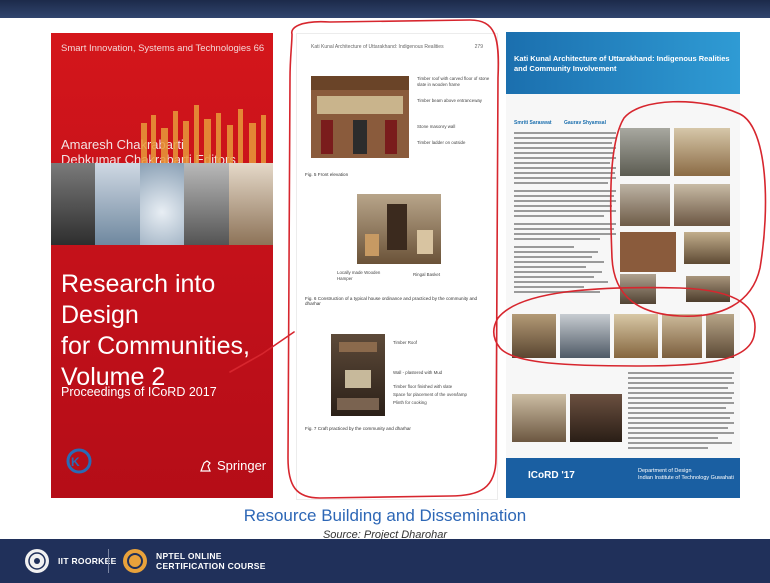 Image resolution: width=770 pixels, height=583 pixels. What do you see at coordinates (37, 561) in the screenshot?
I see `iit-roorkee-logo-icon` at bounding box center [37, 561].